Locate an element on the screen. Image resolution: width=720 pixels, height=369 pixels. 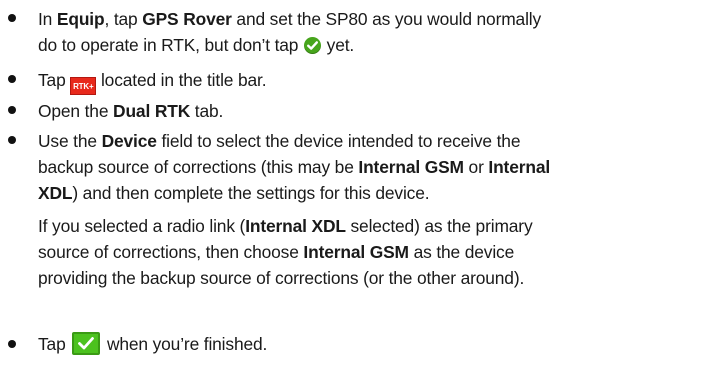
step-5-line-1: Tap when you’re finished. is located at coordinates (369, 344).